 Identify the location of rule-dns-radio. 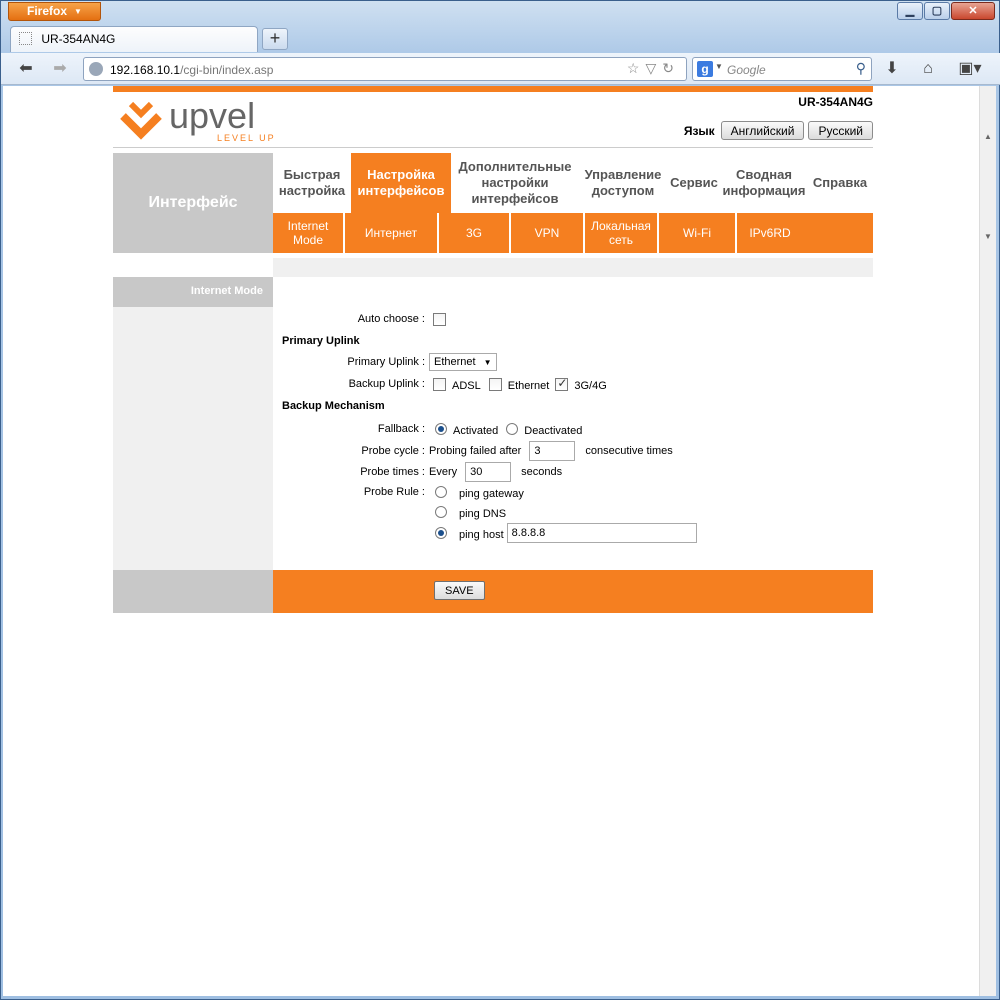
(441, 512).